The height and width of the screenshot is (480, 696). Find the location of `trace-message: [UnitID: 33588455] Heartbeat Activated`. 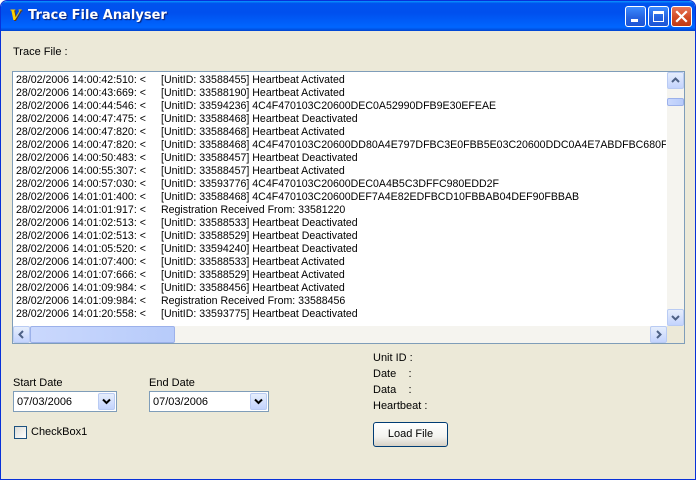

trace-message: [UnitID: 33588455] Heartbeat Activated is located at coordinates (253, 80).